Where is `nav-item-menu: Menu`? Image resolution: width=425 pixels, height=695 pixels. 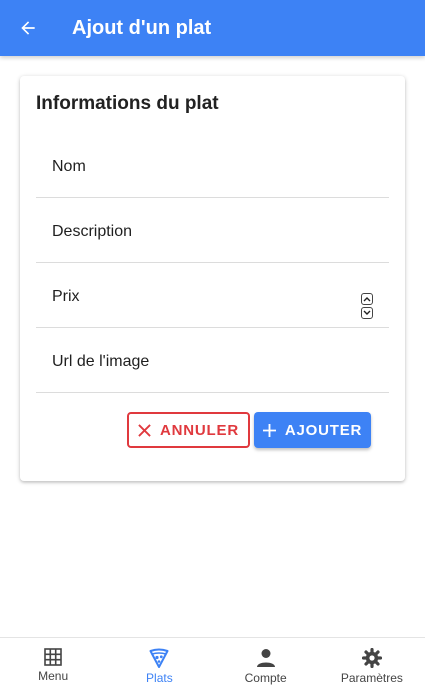 nav-item-menu: Menu is located at coordinates (53, 666).